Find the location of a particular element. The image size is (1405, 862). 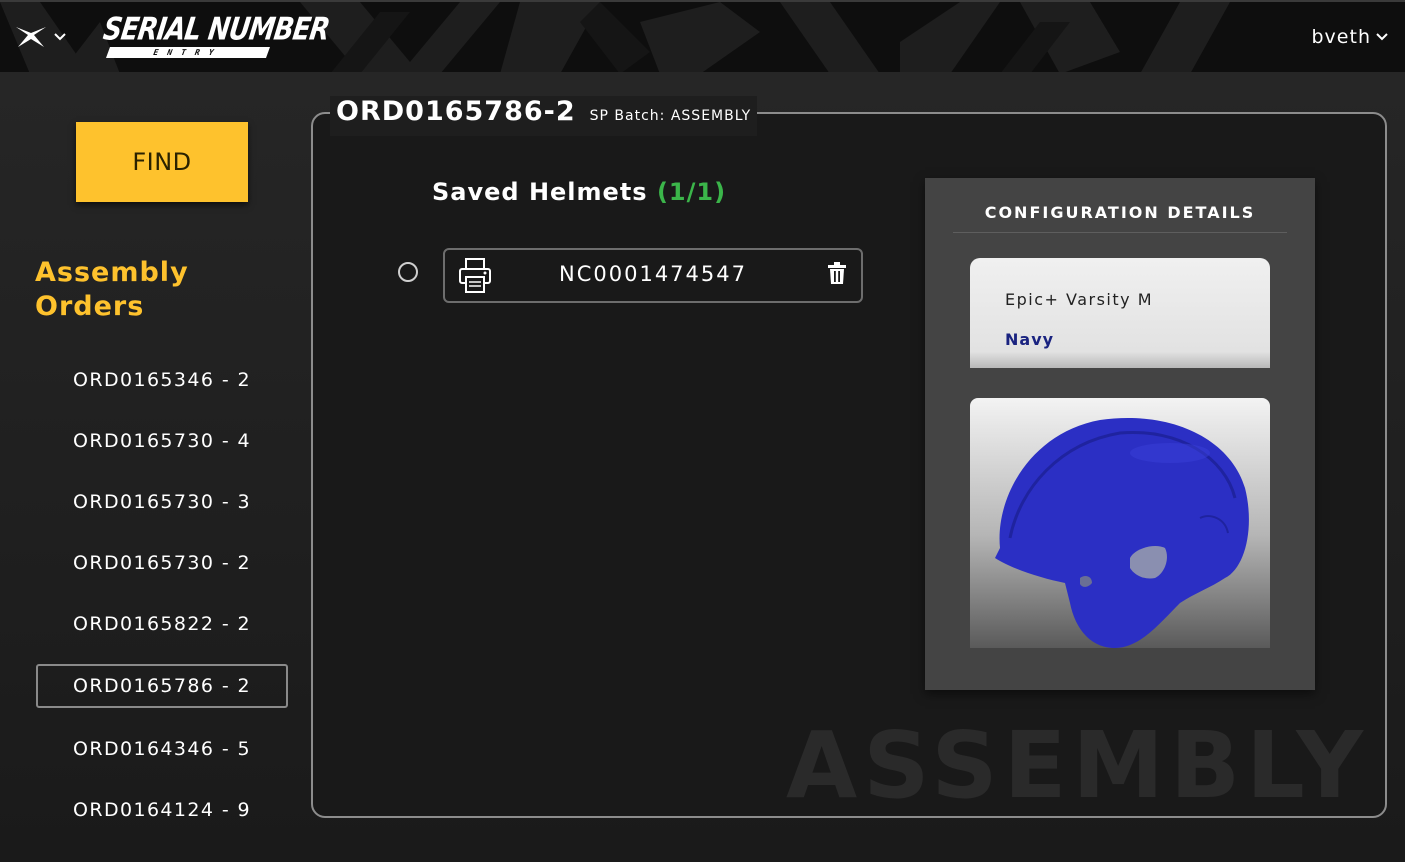

order-title: ORD0165786-2 is located at coordinates (456, 111).